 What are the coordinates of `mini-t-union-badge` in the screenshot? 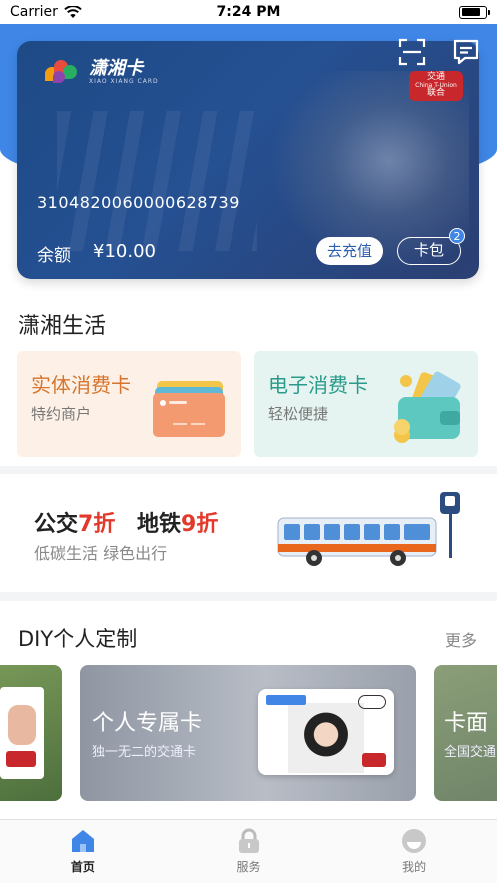 It's located at (374, 760).